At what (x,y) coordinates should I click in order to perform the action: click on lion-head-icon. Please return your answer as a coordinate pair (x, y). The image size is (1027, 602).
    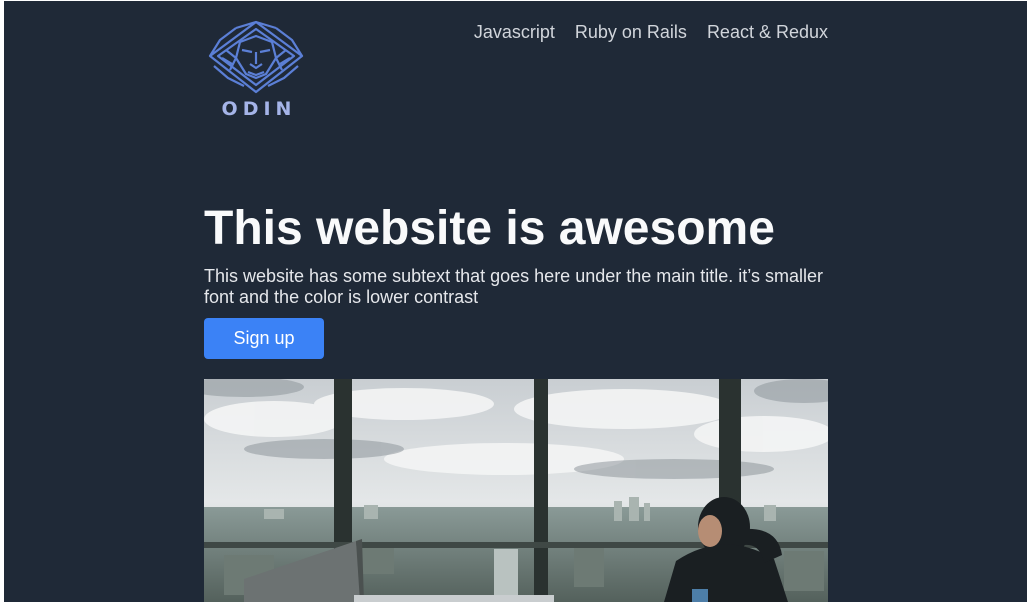
    Looking at the image, I should click on (256, 57).